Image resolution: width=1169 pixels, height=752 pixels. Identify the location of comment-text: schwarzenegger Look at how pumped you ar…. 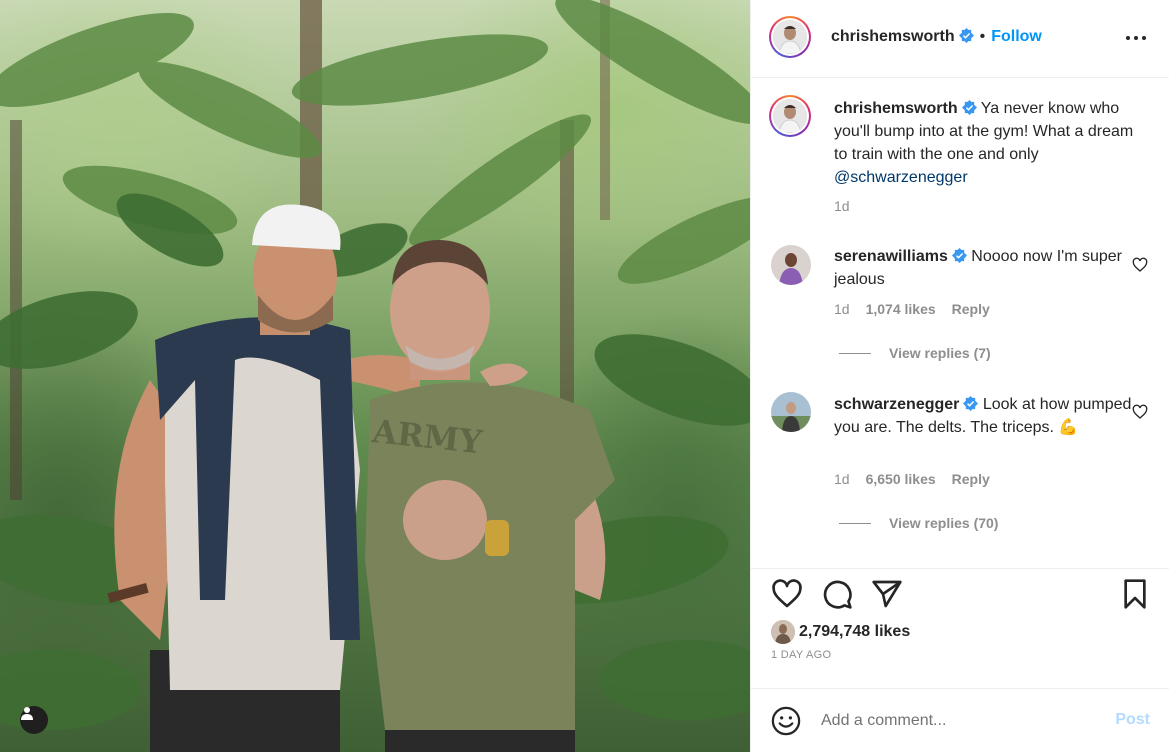
(984, 416).